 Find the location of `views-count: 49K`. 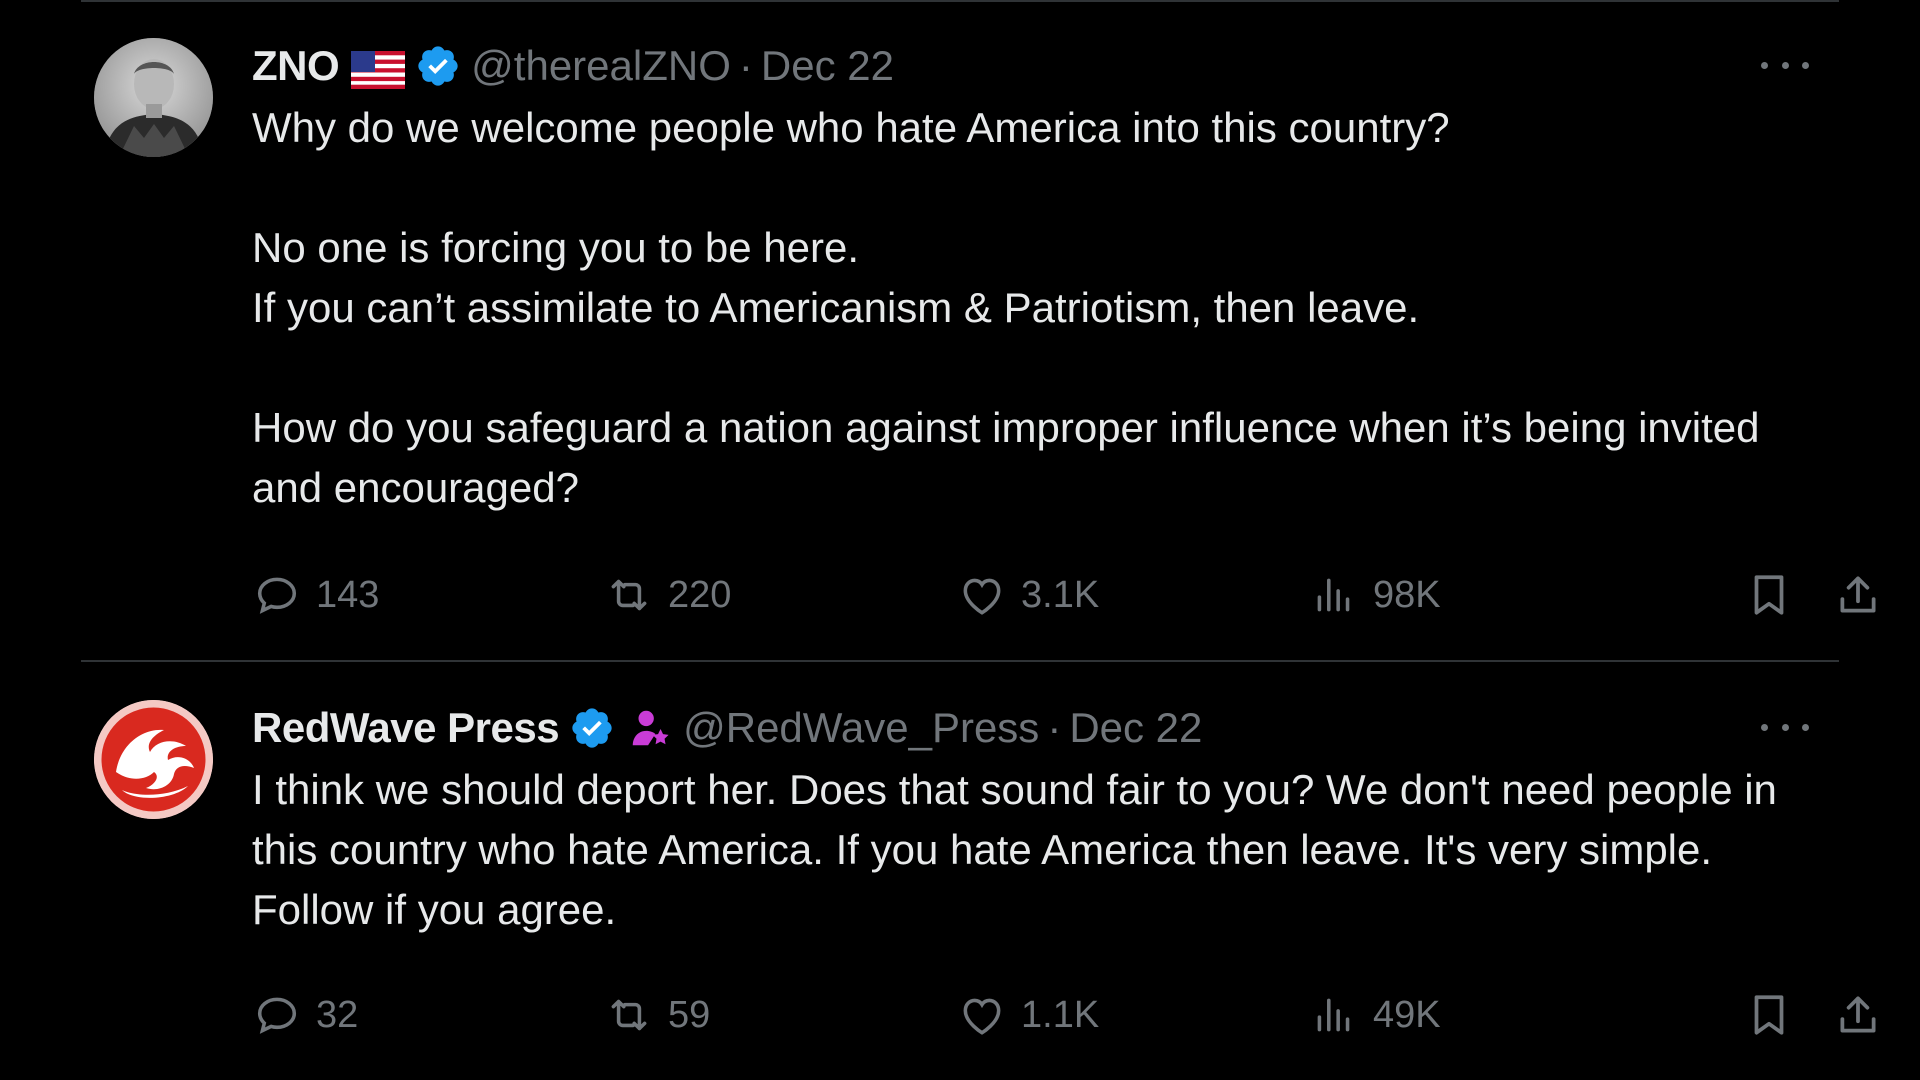

views-count: 49K is located at coordinates (1407, 1014).